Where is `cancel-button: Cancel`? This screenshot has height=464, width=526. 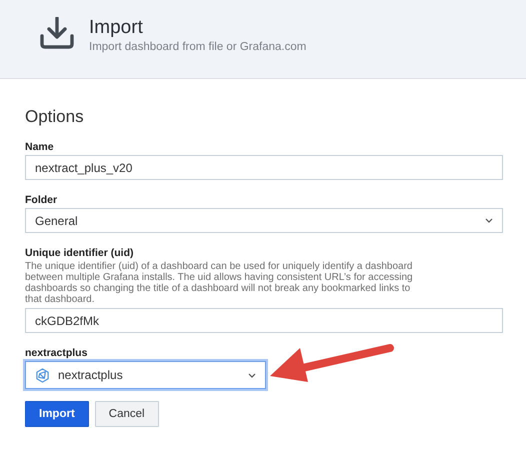
cancel-button: Cancel is located at coordinates (126, 414).